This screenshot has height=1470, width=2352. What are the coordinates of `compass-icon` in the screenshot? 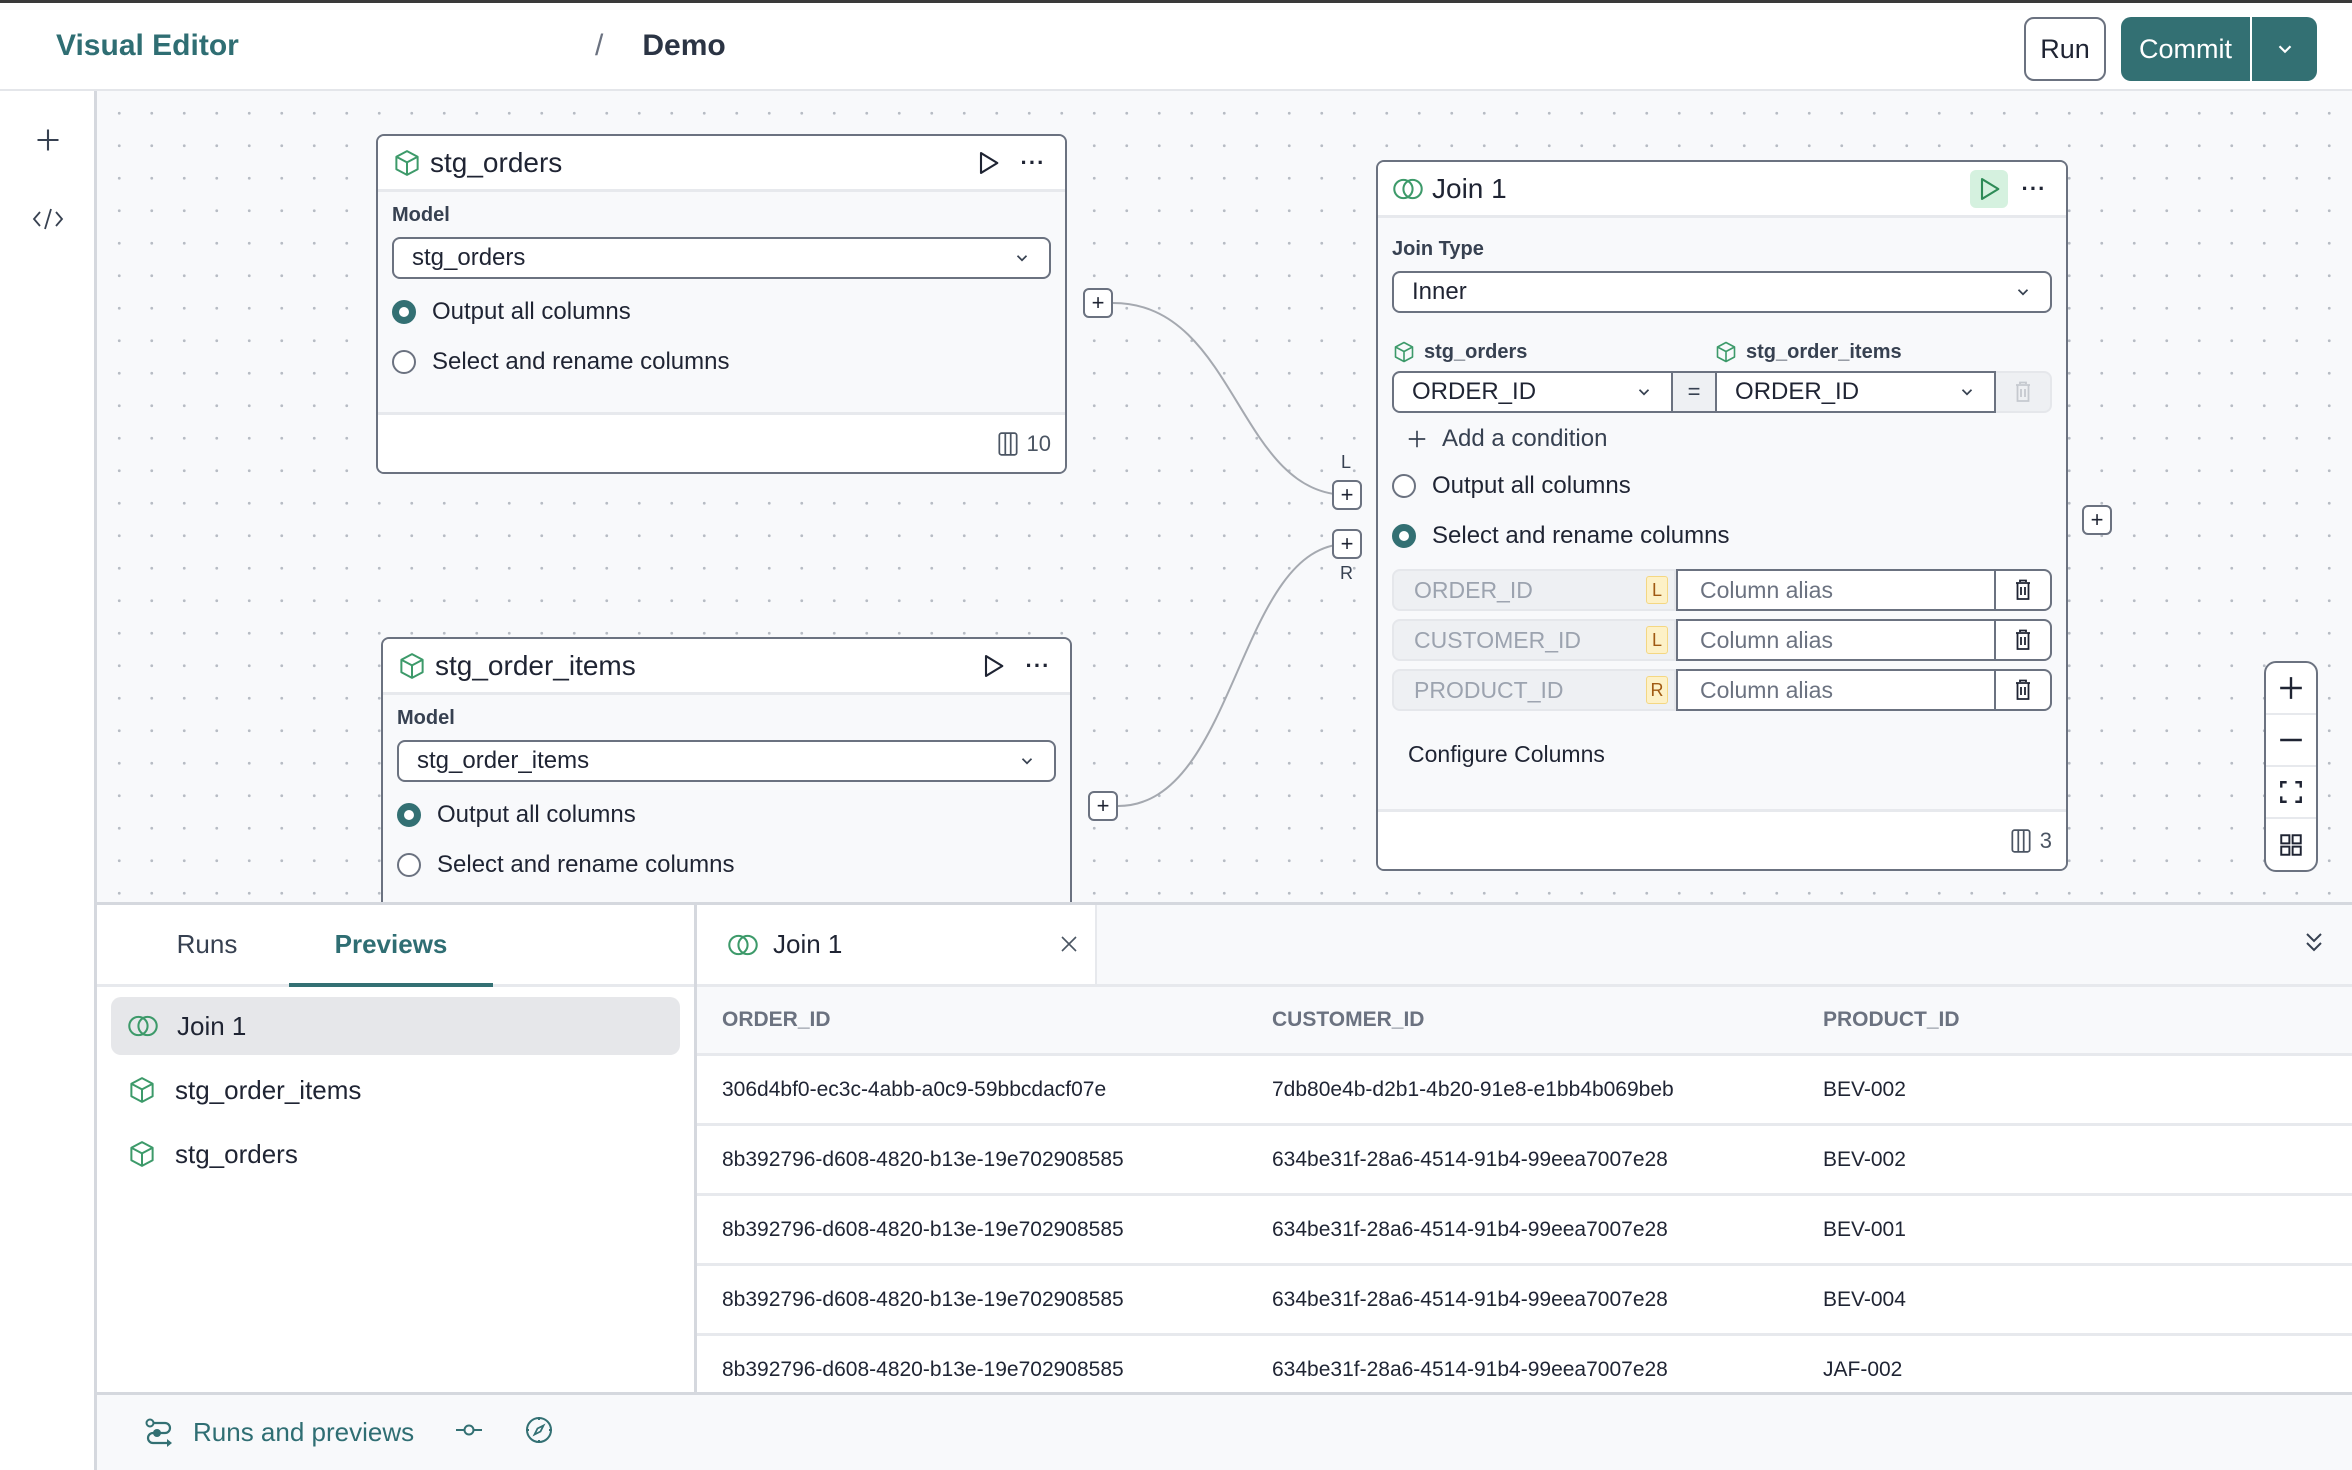 It's located at (539, 1430).